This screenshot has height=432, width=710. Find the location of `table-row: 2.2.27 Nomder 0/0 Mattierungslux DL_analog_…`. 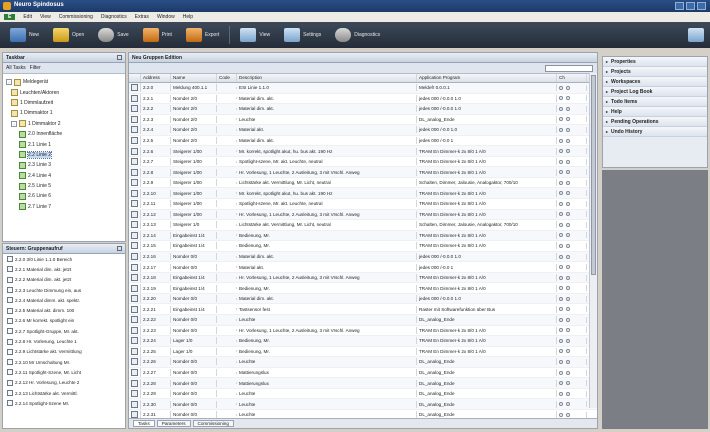

table-row: 2.2.27 Nomder 0/0 Mattierungslux DL_analog_… is located at coordinates (363, 373).